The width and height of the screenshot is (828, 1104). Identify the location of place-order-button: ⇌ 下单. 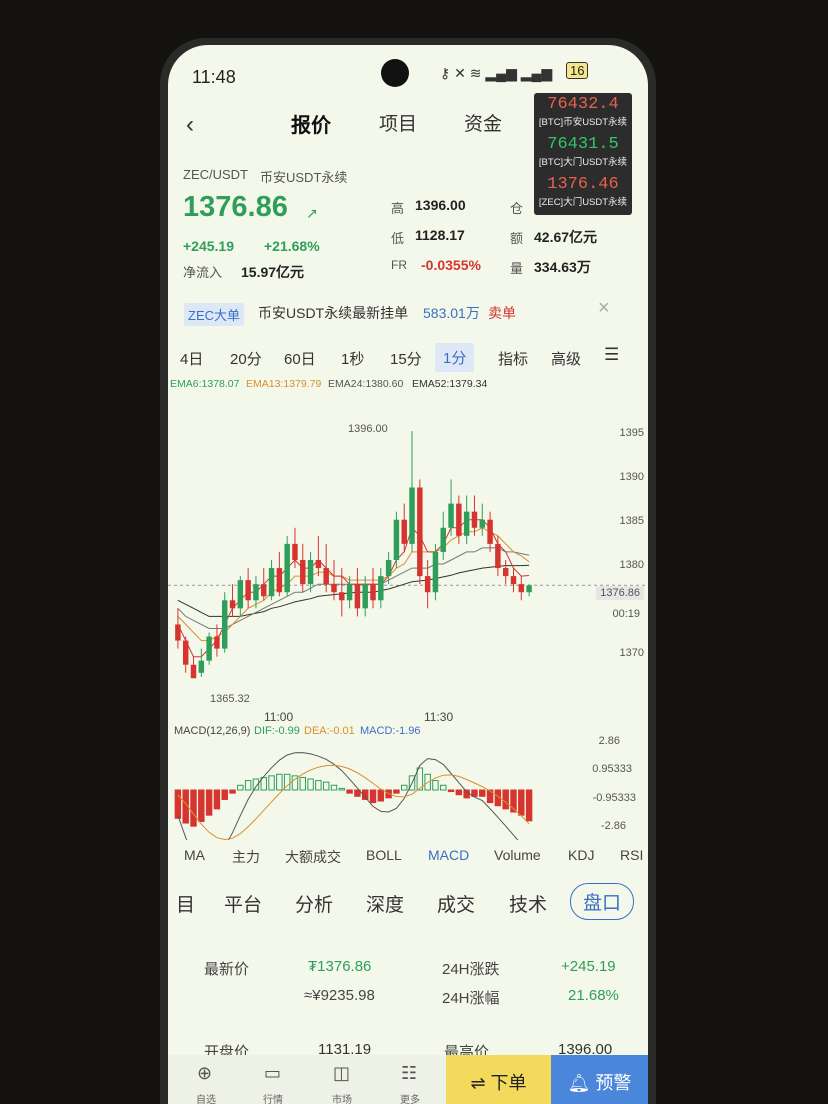
(498, 1079).